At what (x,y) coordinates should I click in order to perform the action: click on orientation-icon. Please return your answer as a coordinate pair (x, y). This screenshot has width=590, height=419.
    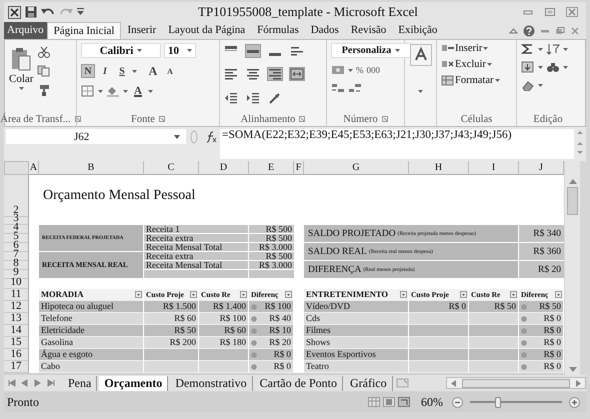
    Looking at the image, I should click on (275, 98).